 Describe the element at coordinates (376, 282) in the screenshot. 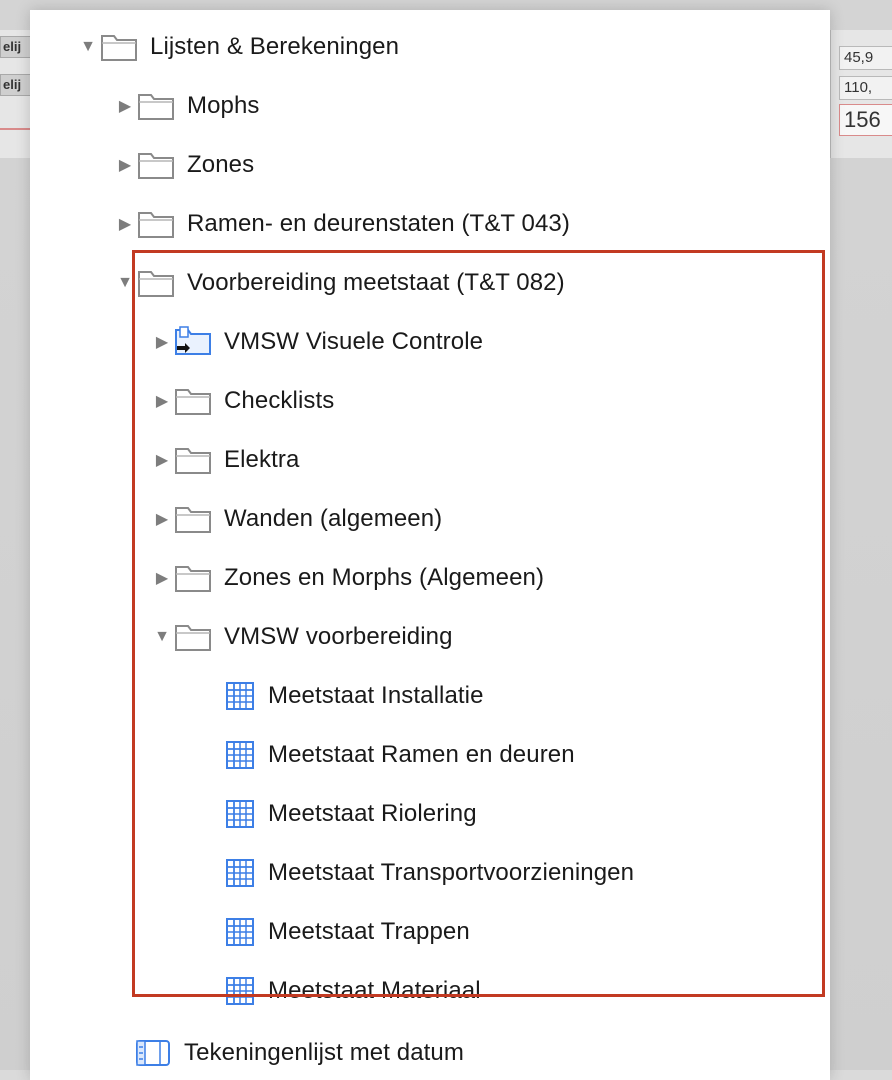

I see `tree-item-label: Voorbereiding meetstaat (T&T 082)` at that location.